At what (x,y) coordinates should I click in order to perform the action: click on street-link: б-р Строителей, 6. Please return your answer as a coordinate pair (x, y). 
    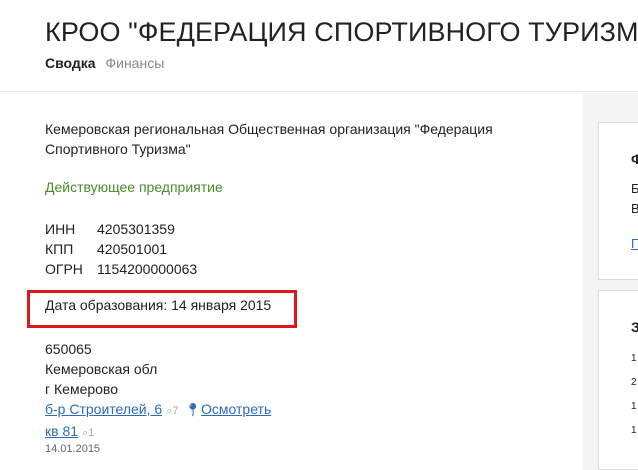
    Looking at the image, I should click on (103, 409).